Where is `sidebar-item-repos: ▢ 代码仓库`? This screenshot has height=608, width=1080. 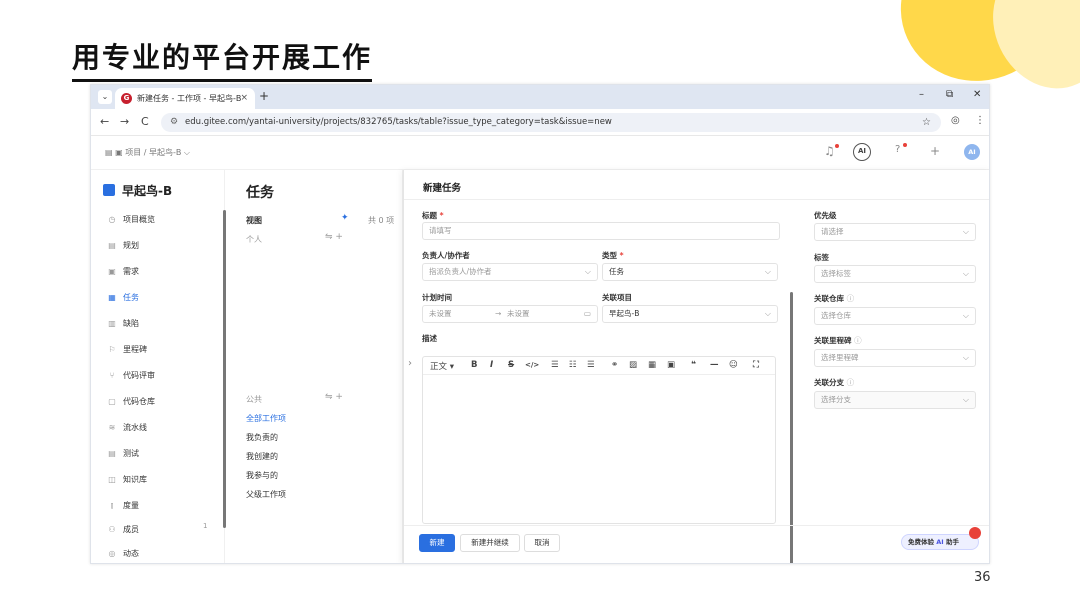
sidebar-item-repos: ▢ 代码仓库 is located at coordinates (130, 402).